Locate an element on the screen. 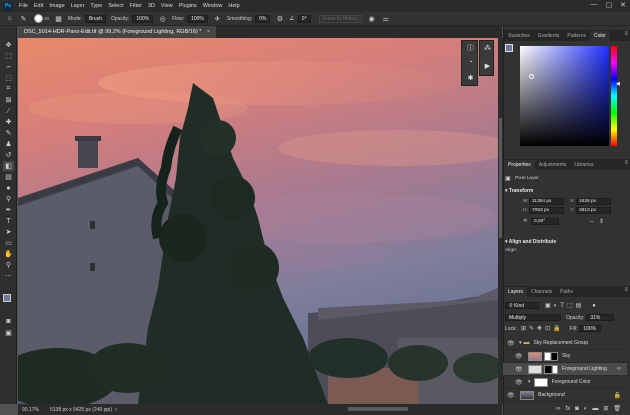 Image resolution: width=630 pixels, height=415 pixels. type-tool-icon: T is located at coordinates (8, 221).